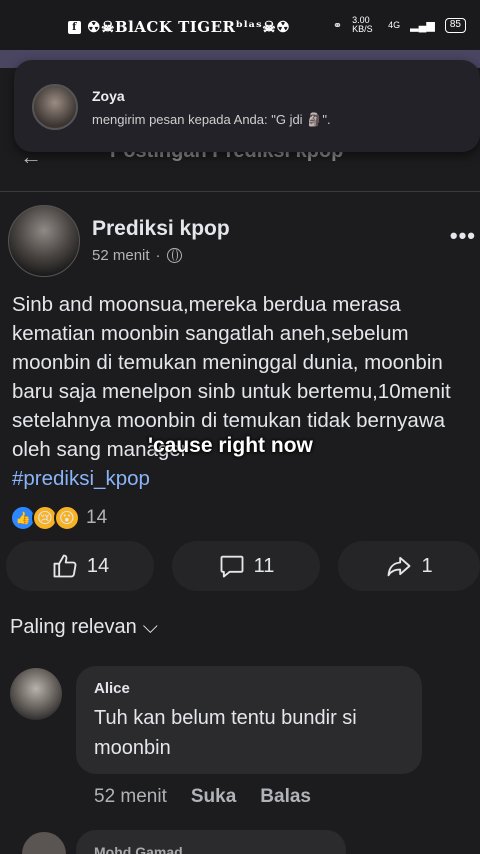  What do you see at coordinates (81, 478) in the screenshot?
I see `post-hashtag: #prediksi_kpop` at bounding box center [81, 478].